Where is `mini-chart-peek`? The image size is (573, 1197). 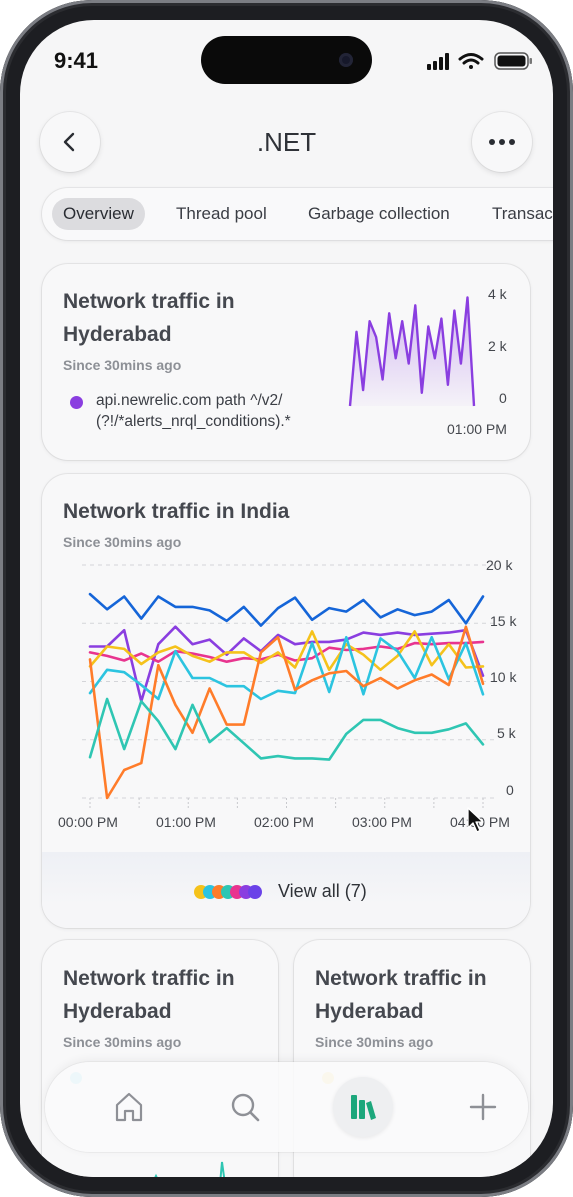
mini-chart-peek is located at coordinates (190, 1169).